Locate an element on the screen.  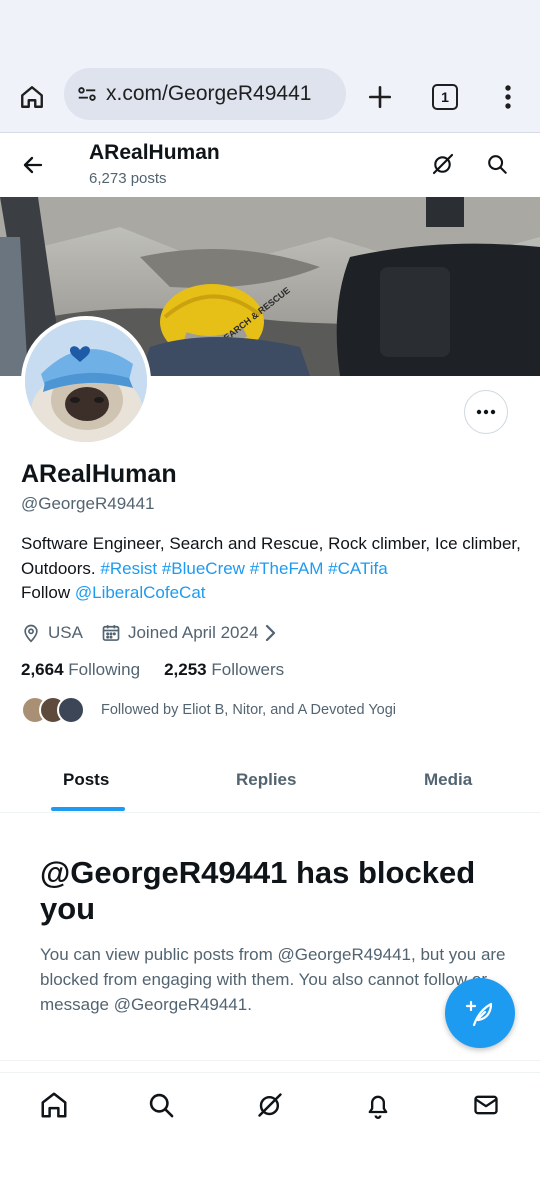
avatar-photo is located at coordinates (86, 381).